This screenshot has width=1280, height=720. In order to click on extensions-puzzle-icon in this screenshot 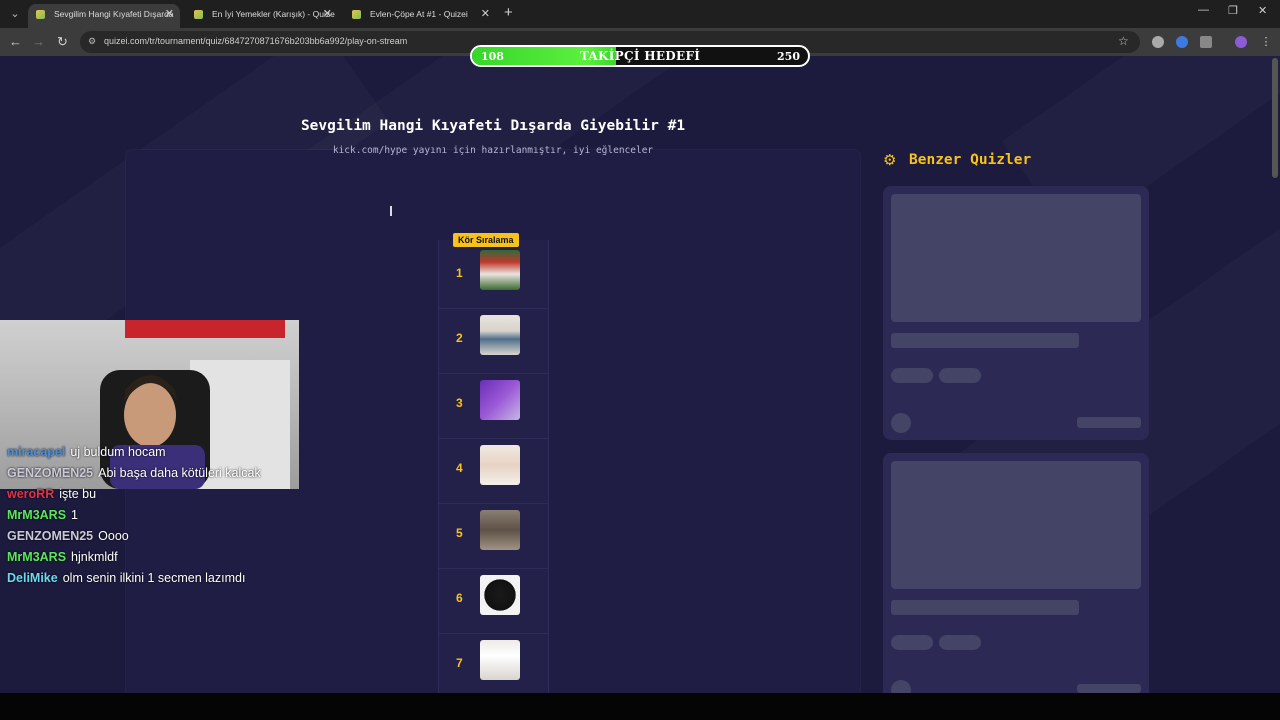, I will do `click(1206, 42)`.